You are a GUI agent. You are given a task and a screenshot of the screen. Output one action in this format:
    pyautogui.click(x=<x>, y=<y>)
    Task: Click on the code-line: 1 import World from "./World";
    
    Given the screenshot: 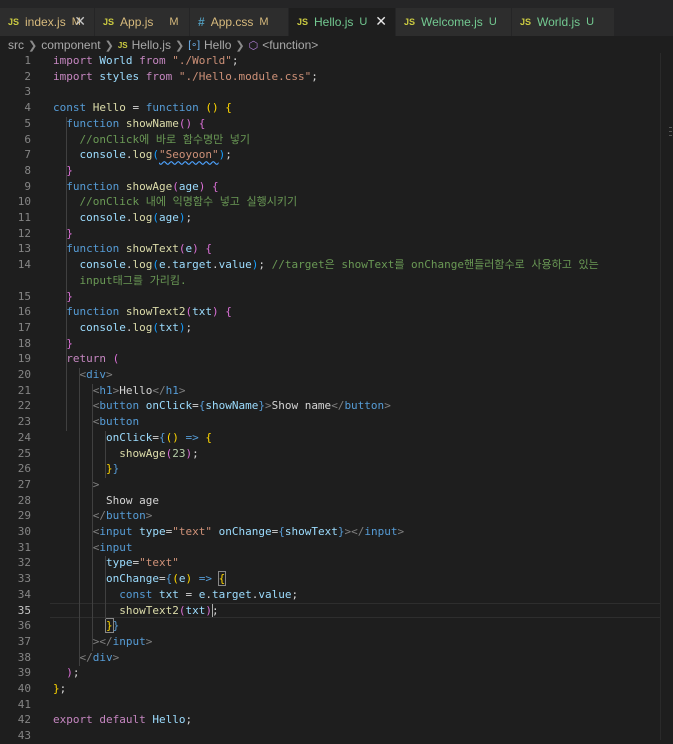 What is the action you would take?
    pyautogui.click(x=336, y=61)
    